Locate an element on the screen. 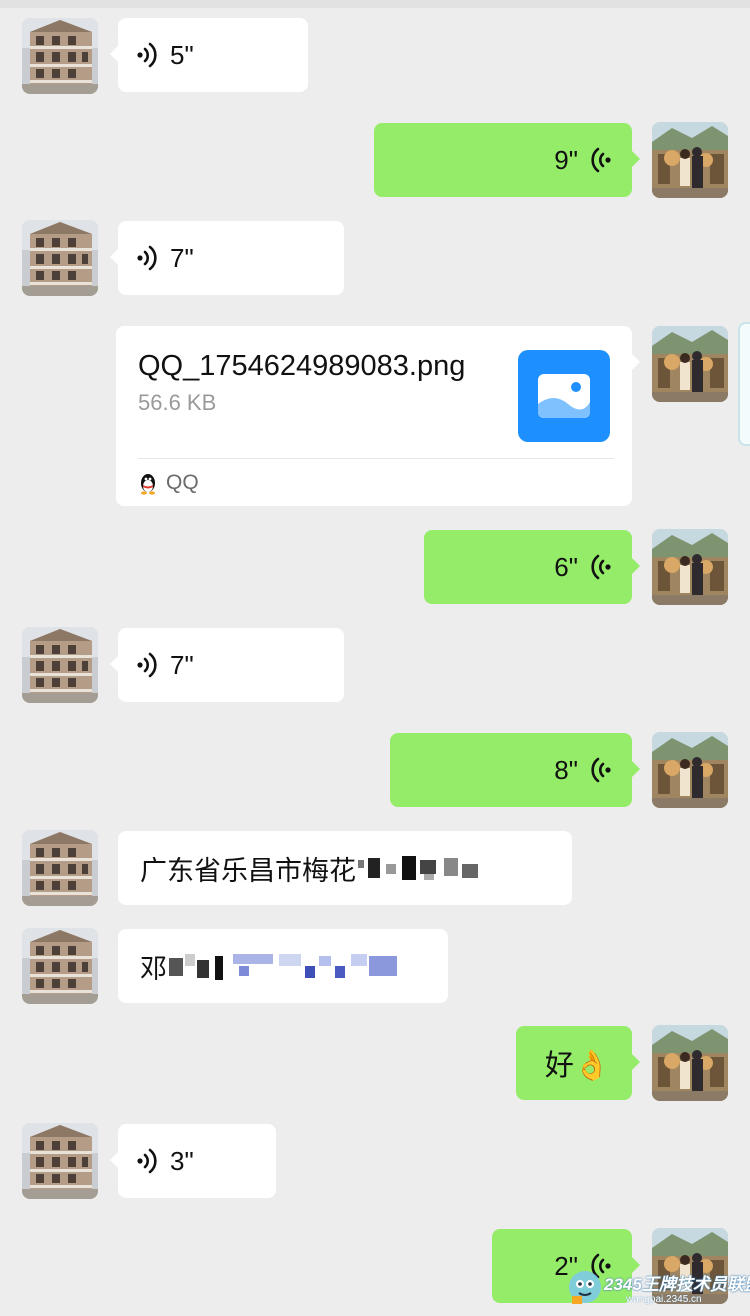 The height and width of the screenshot is (1316, 750). file-size: 56.6 KB is located at coordinates (177, 402).